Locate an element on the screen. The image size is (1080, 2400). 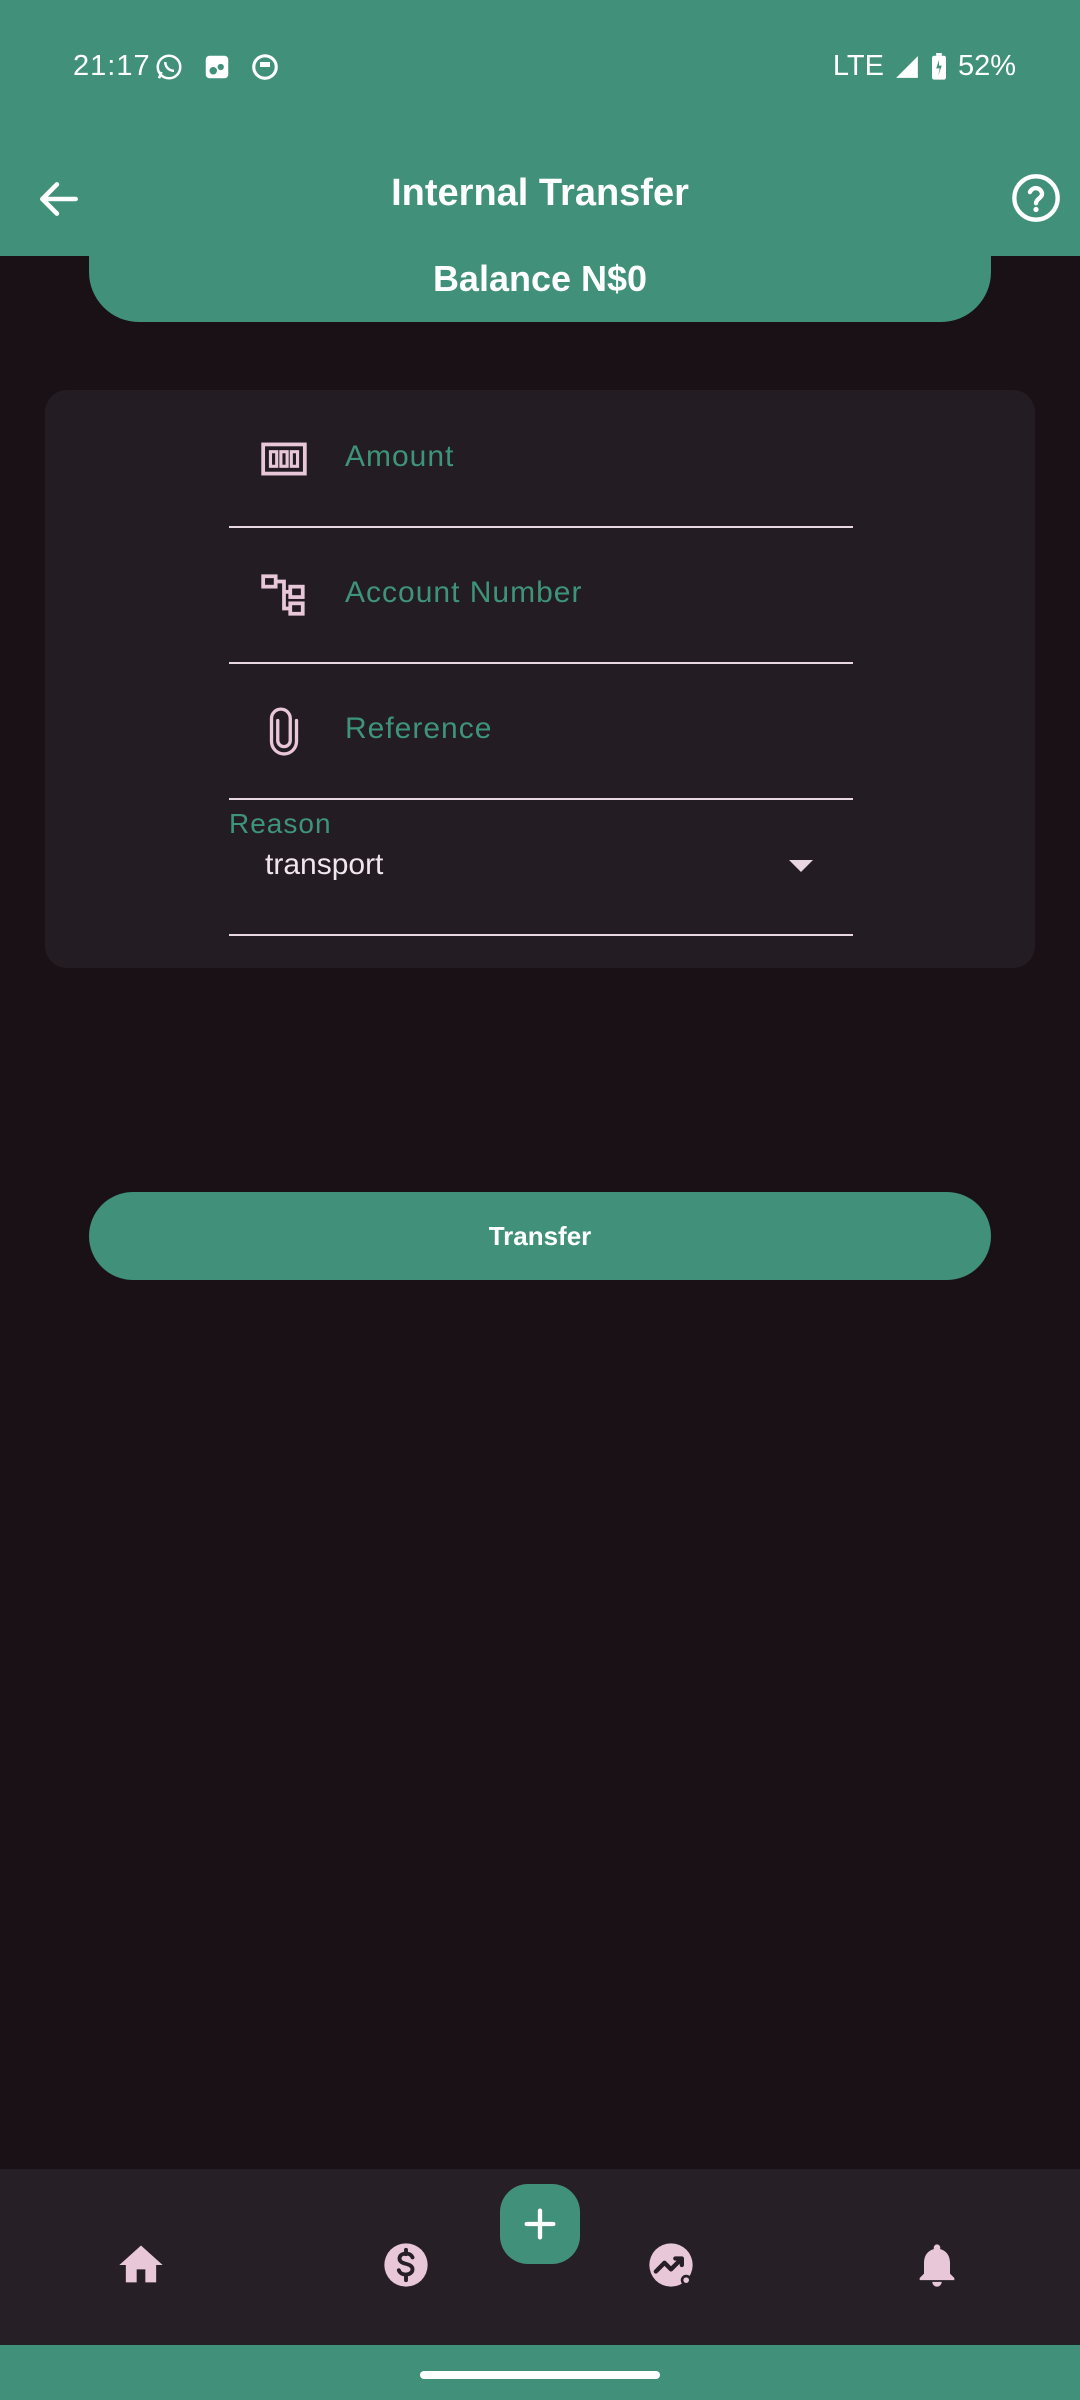
music-icon is located at coordinates (217, 67).